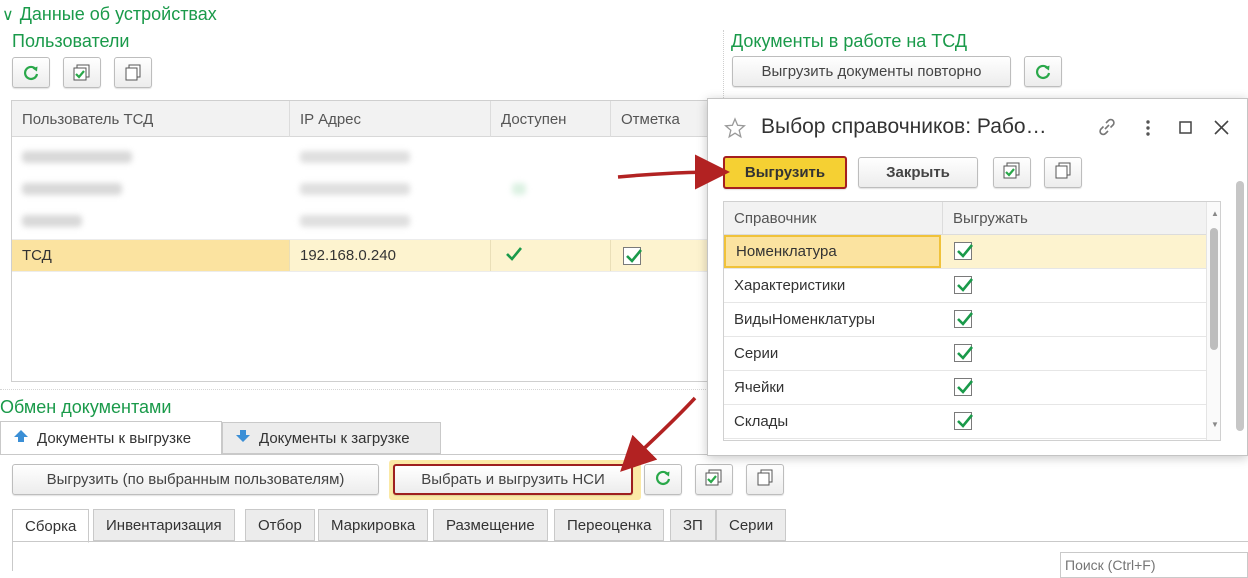 This screenshot has height=578, width=1248. I want to click on tab-label: Документы к загрузке, so click(334, 438).